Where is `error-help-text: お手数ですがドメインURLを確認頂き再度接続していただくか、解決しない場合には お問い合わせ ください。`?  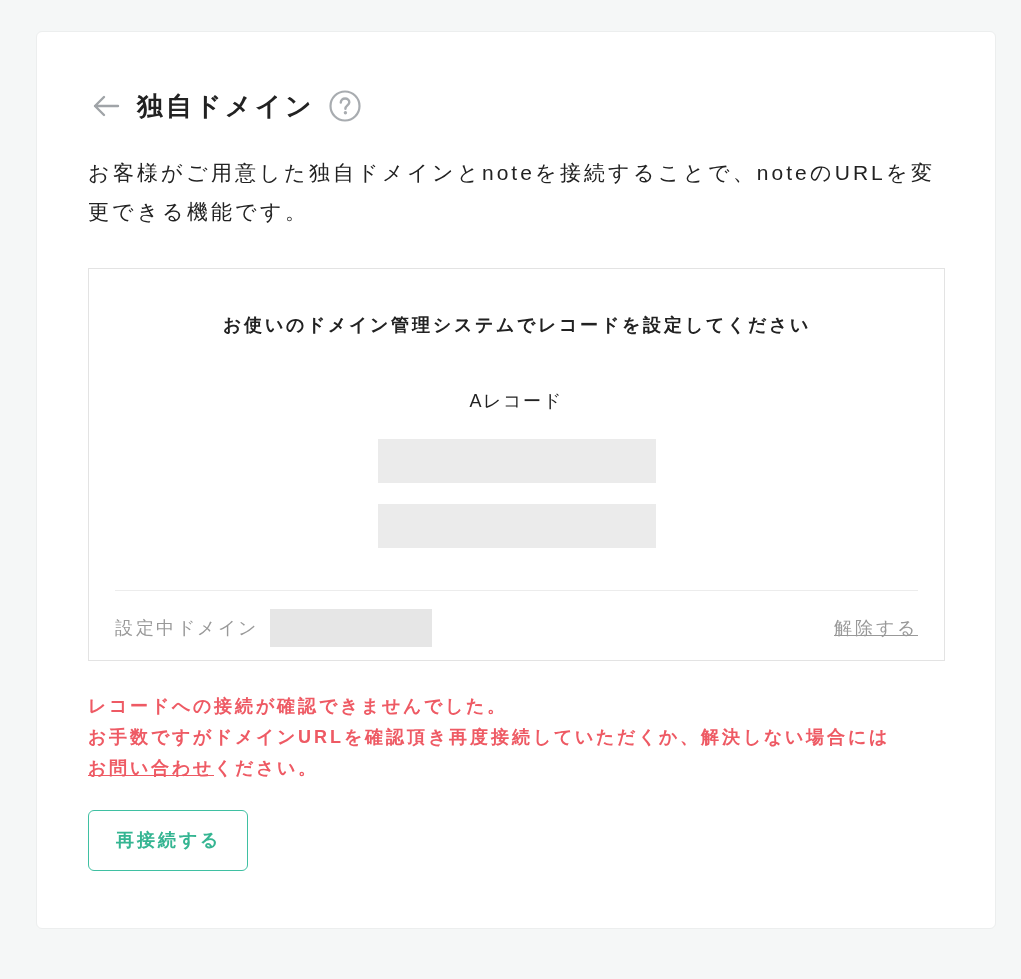 error-help-text: お手数ですがドメインURLを確認頂き再度接続していただくか、解決しない場合には お問い合わせ ください。 is located at coordinates (489, 753).